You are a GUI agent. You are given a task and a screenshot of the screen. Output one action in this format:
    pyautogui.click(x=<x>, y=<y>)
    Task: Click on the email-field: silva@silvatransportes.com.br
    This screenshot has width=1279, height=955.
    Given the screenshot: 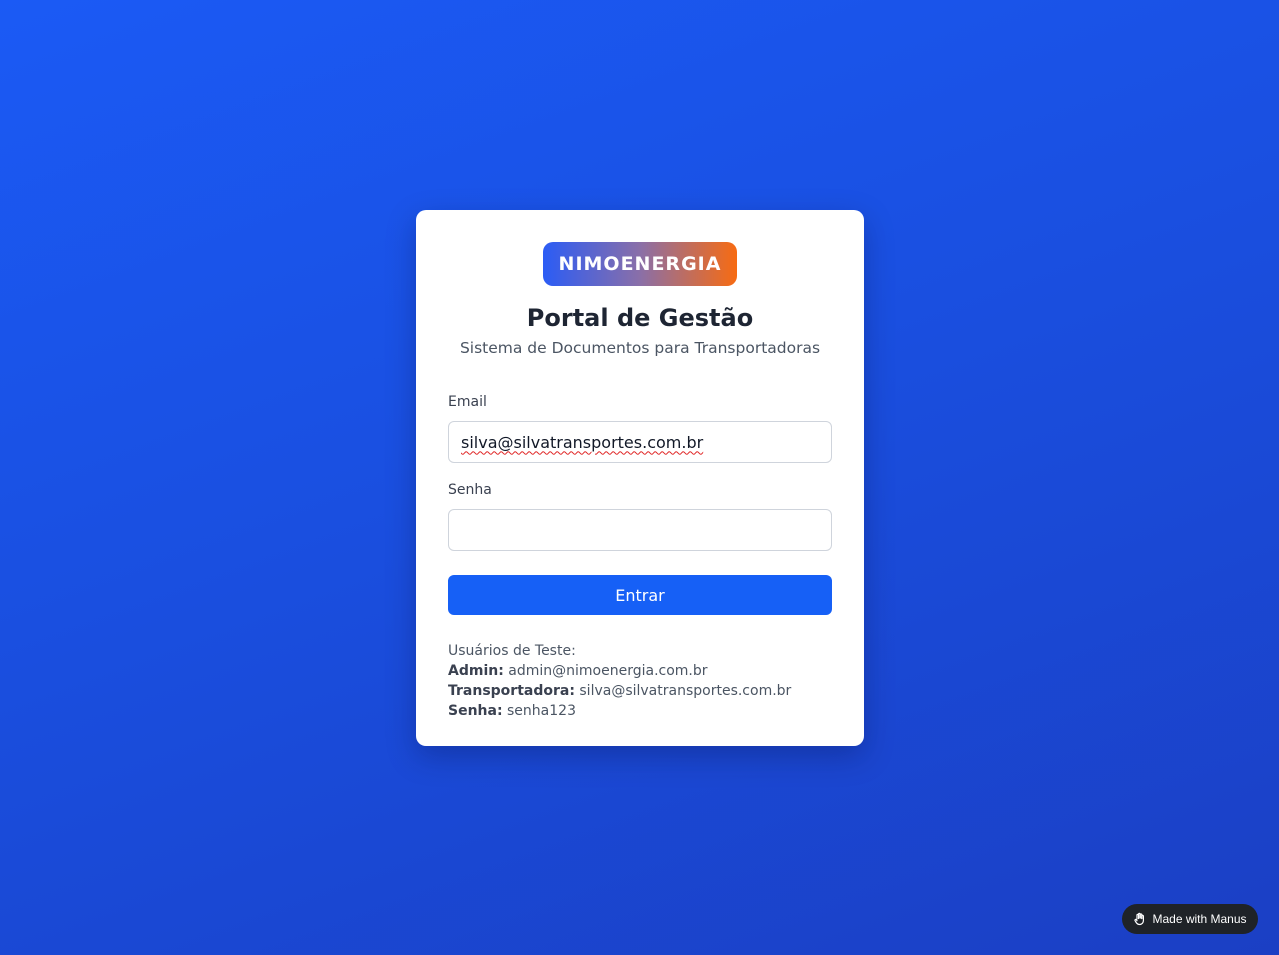 What is the action you would take?
    pyautogui.click(x=640, y=442)
    